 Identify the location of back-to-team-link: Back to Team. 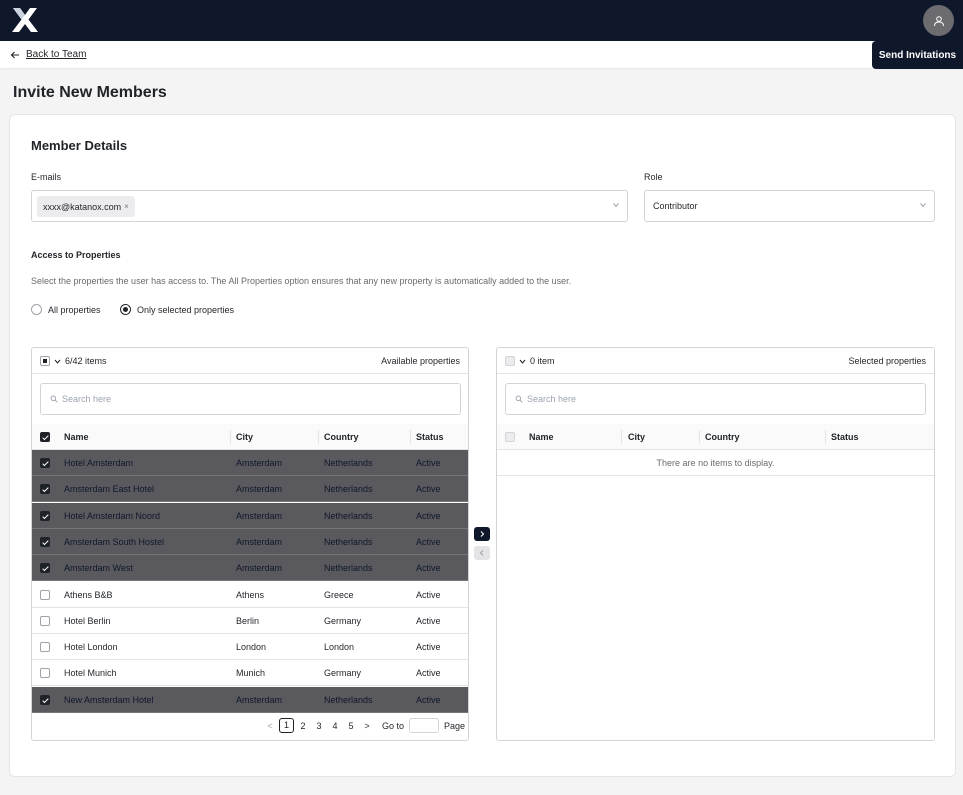
(48, 54).